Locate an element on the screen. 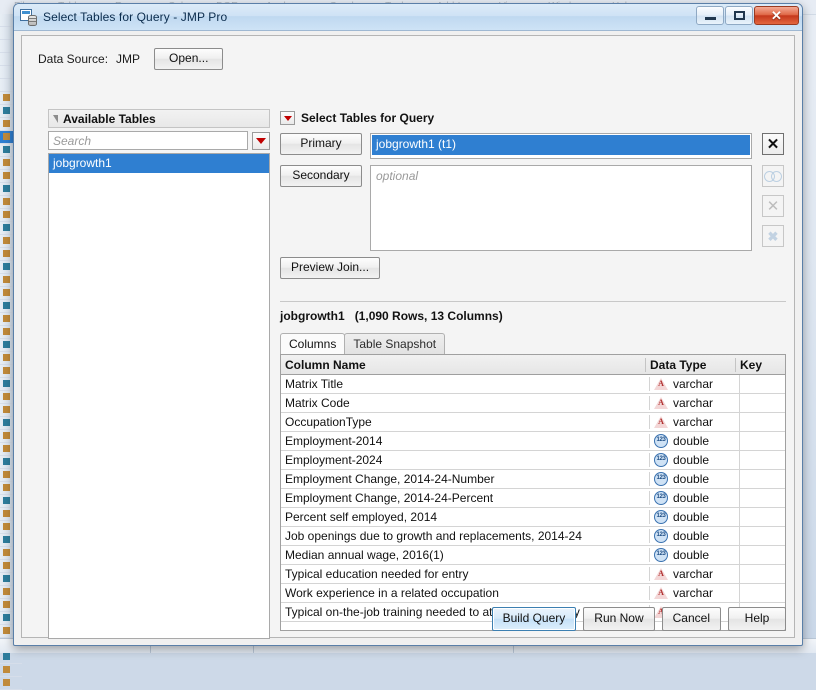 This screenshot has height=690, width=816. table-row: Matrix Titlevarchar is located at coordinates (533, 384).